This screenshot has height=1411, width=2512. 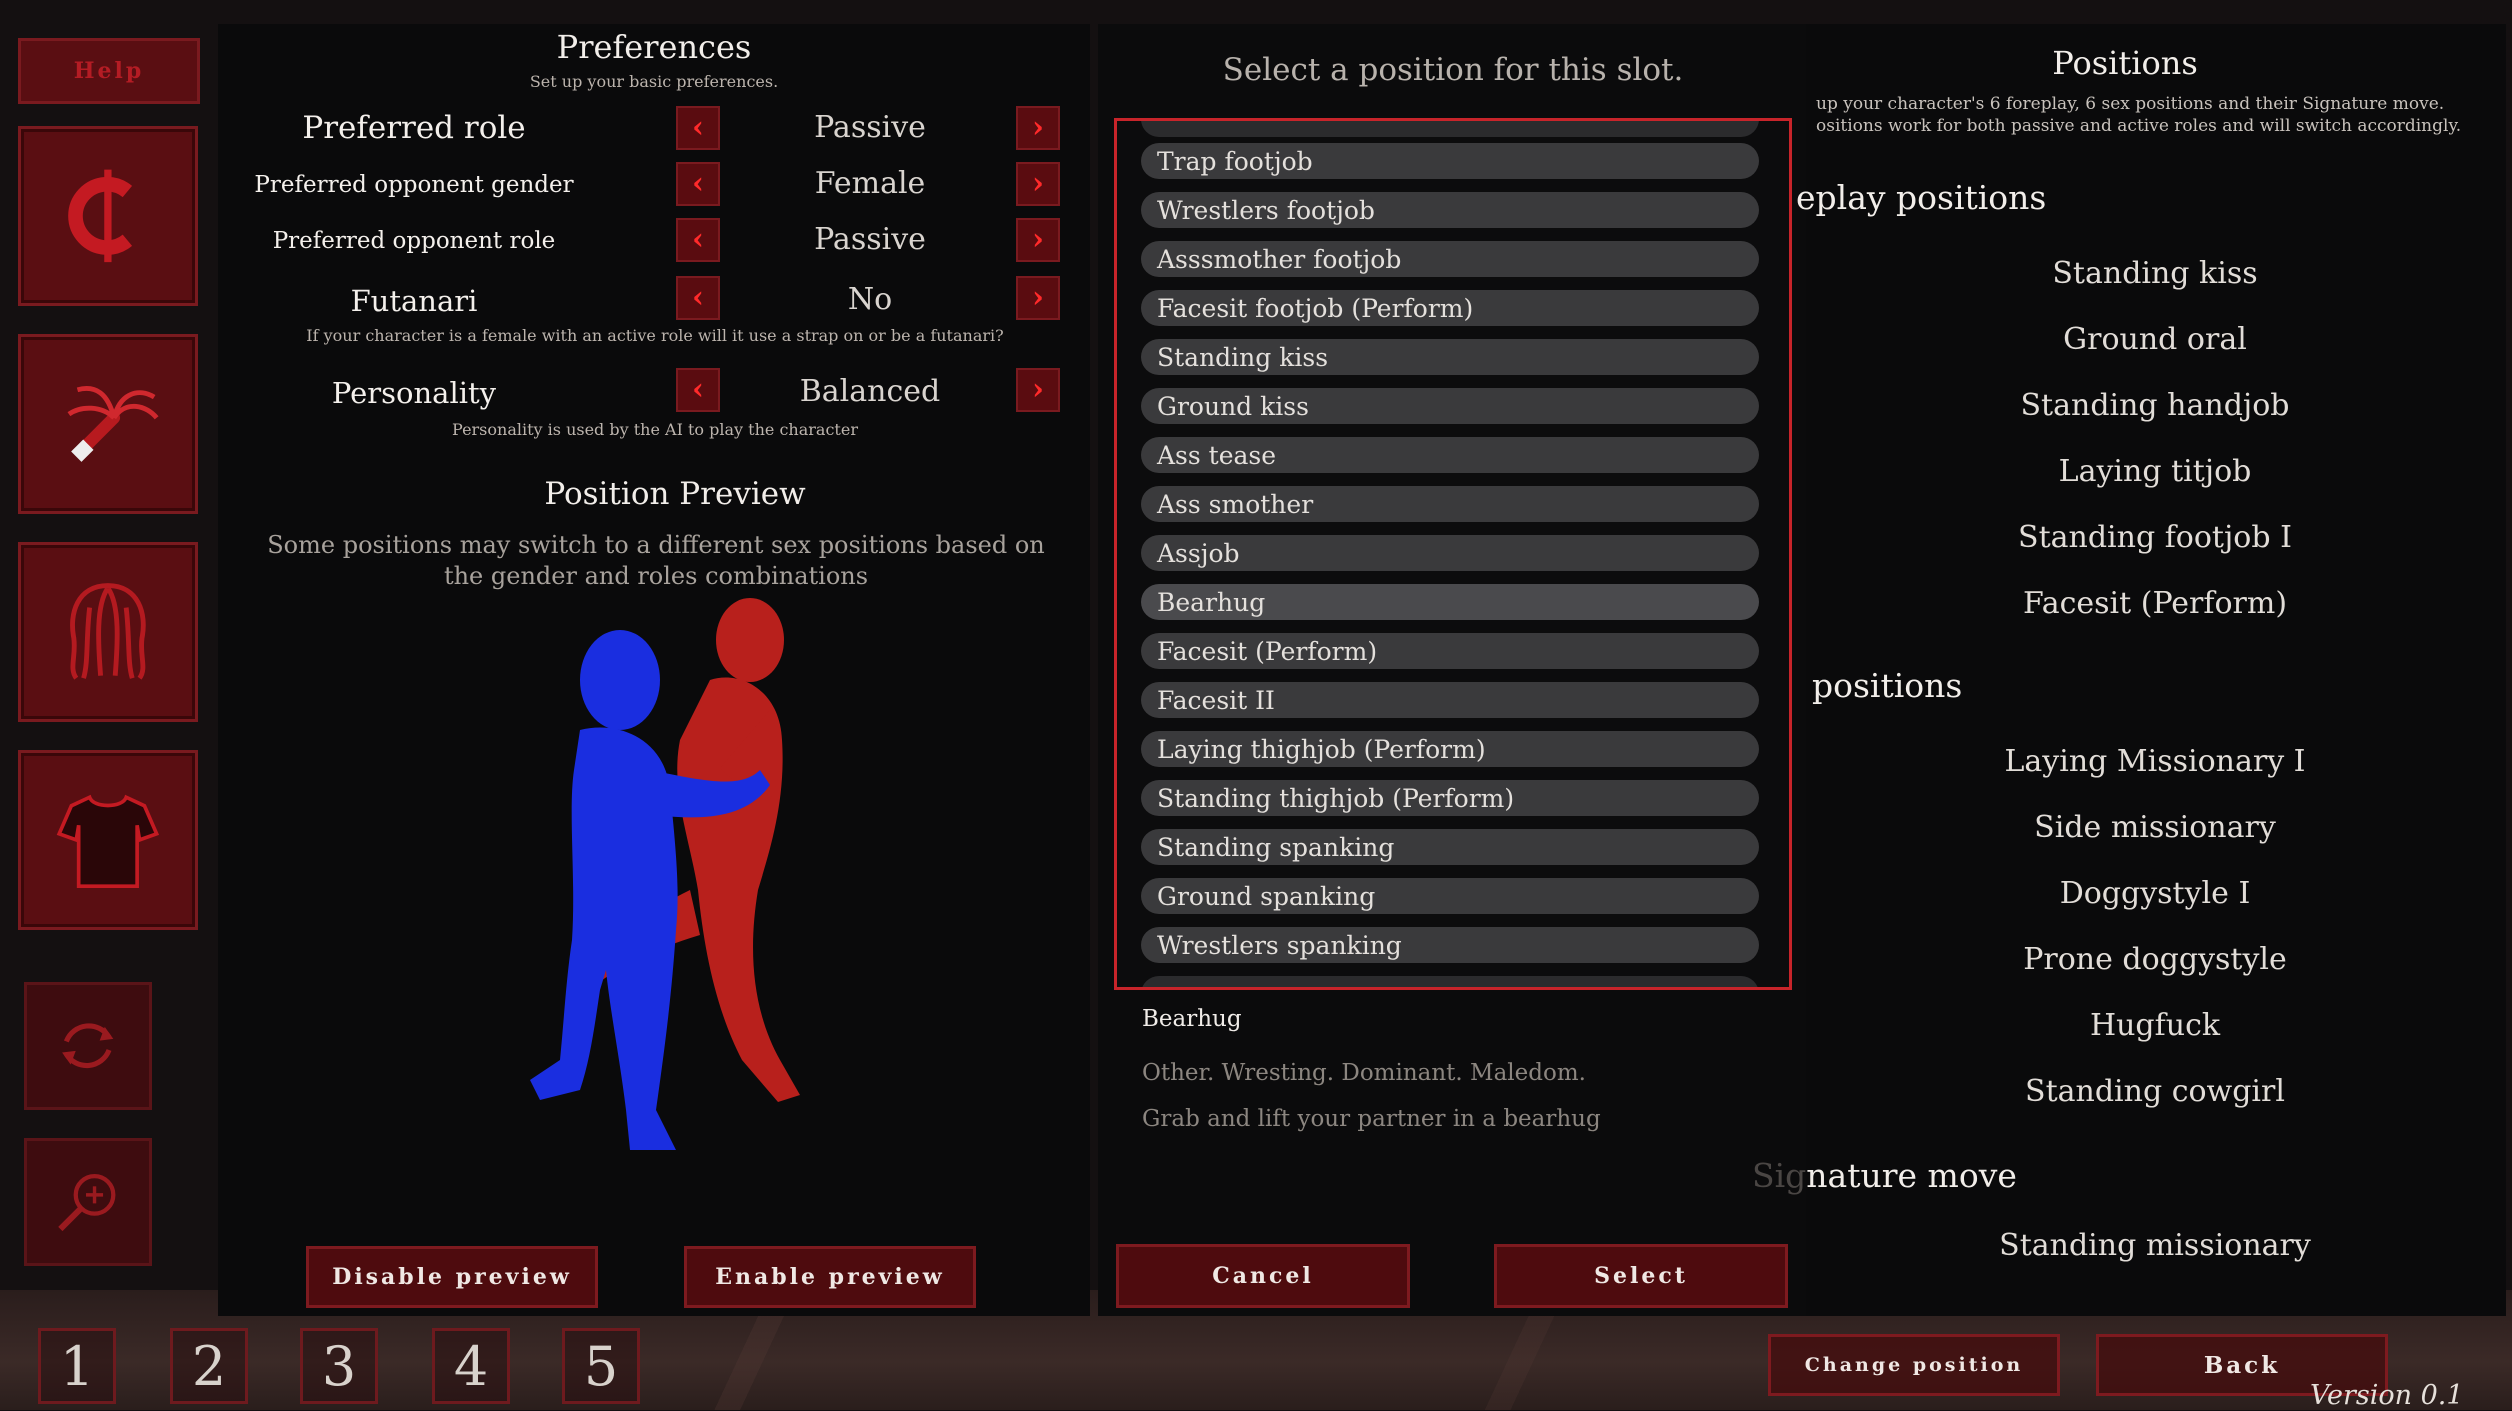 I want to click on select-button: Select, so click(x=1641, y=1276).